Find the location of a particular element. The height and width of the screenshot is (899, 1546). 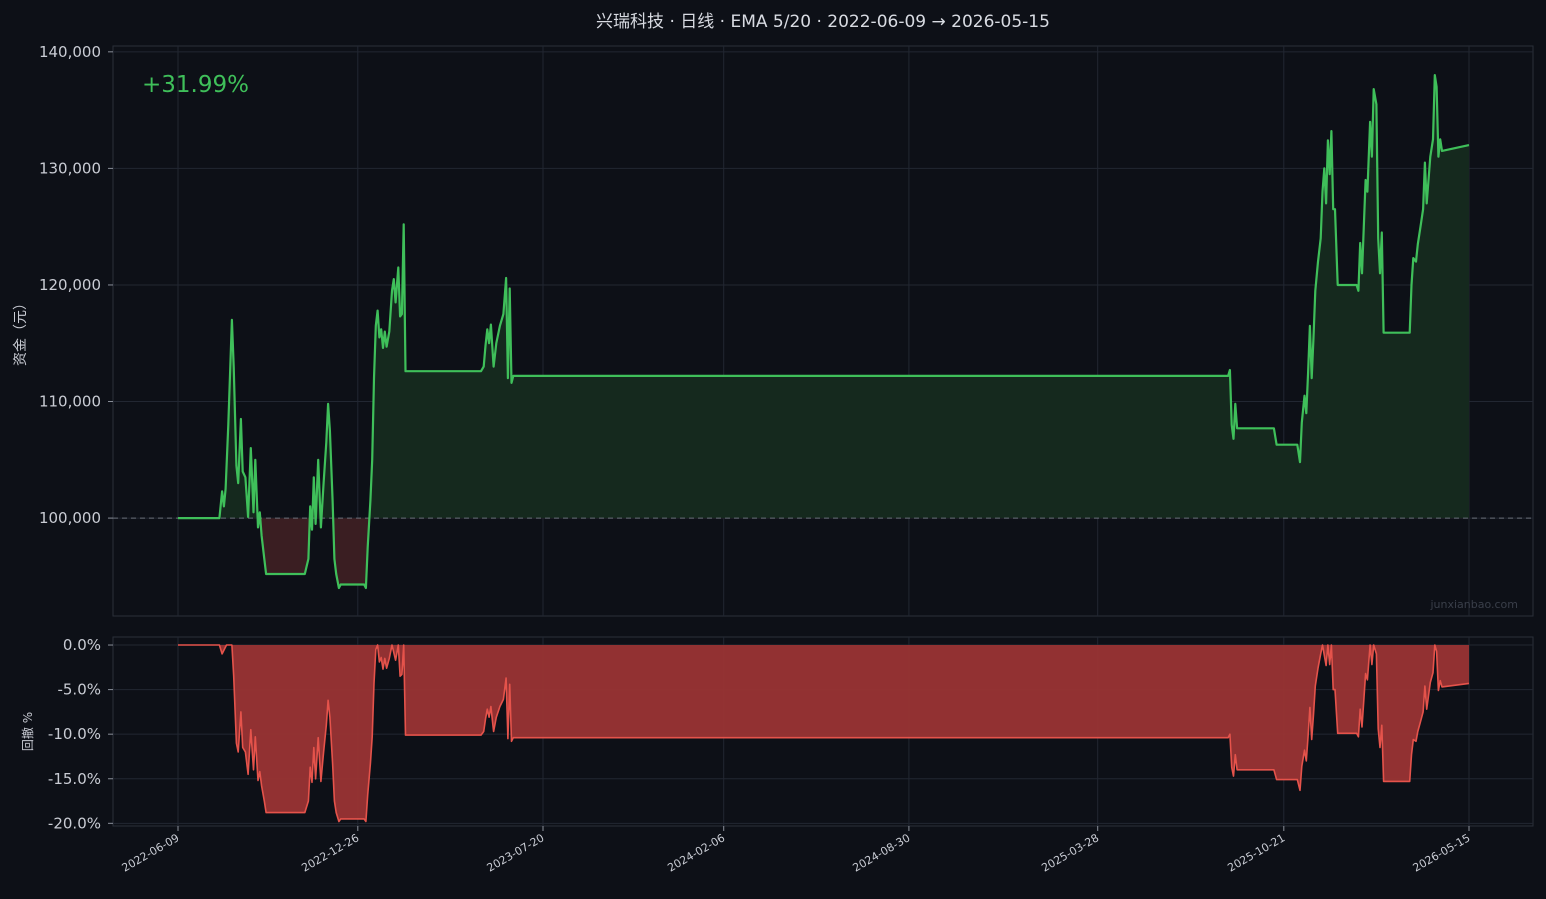

y-tick-label: 120,000 is located at coordinates (70, 285).